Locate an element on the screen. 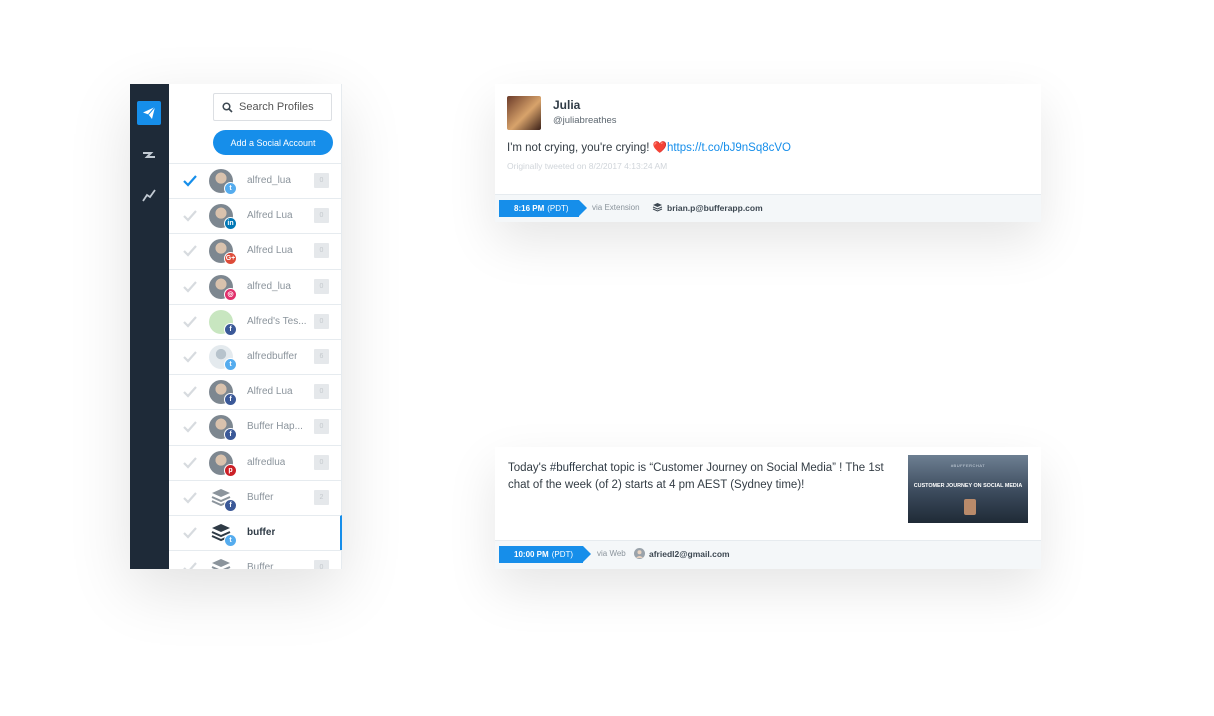 The height and width of the screenshot is (716, 1214). thumbnail-title: CUSTOMER JOURNEY ON SOCIAL MEDIA is located at coordinates (968, 486).